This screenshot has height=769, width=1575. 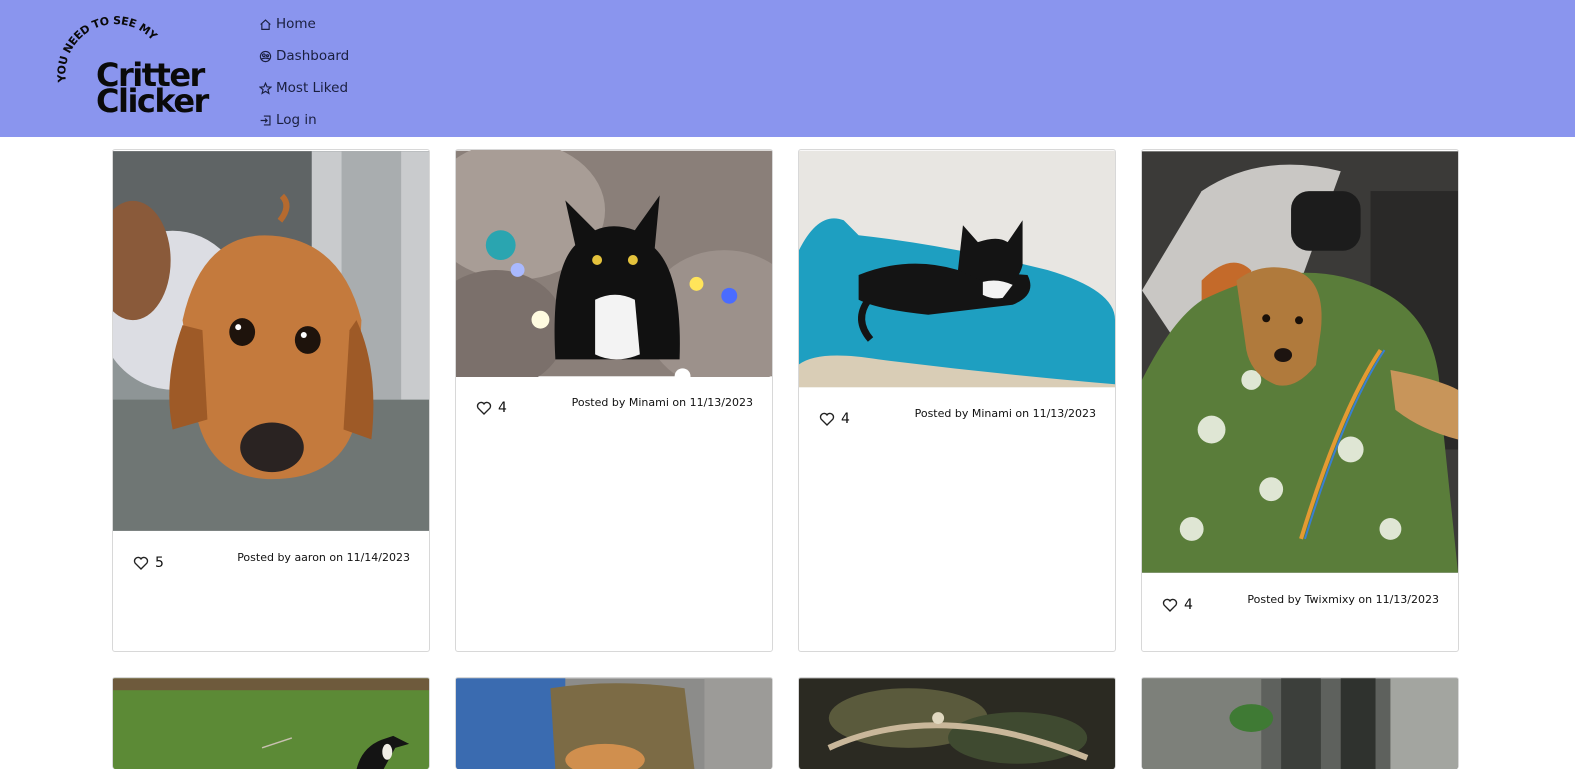 I want to click on dashboard-icon, so click(x=265, y=56).